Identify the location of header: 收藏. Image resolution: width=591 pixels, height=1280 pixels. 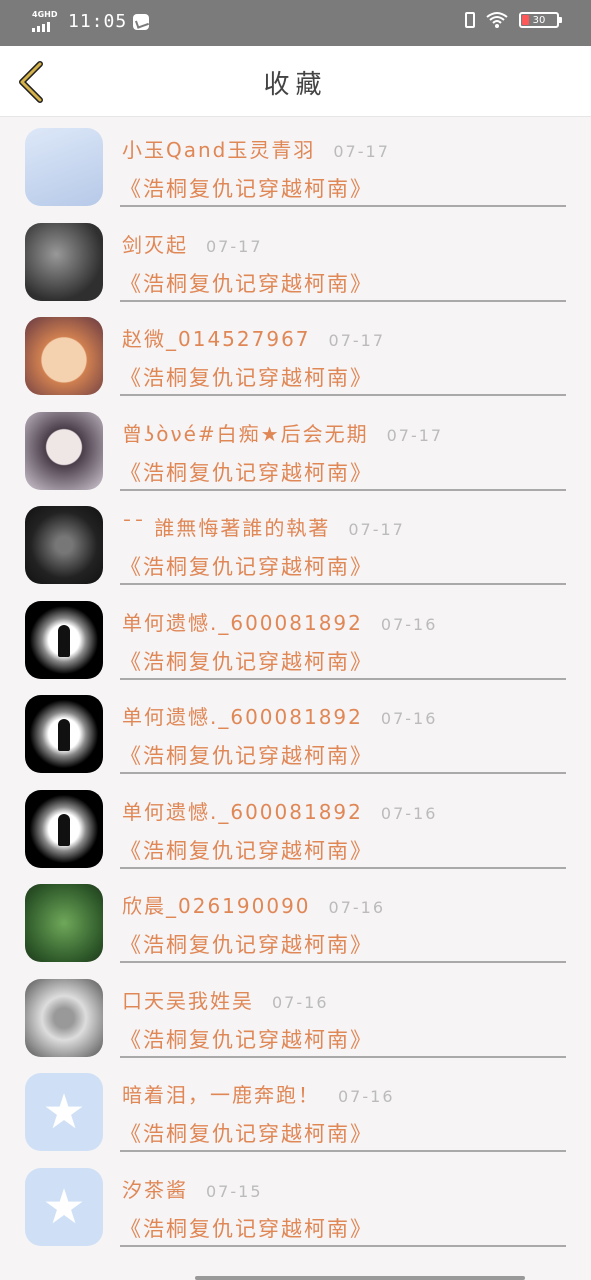
(295, 81).